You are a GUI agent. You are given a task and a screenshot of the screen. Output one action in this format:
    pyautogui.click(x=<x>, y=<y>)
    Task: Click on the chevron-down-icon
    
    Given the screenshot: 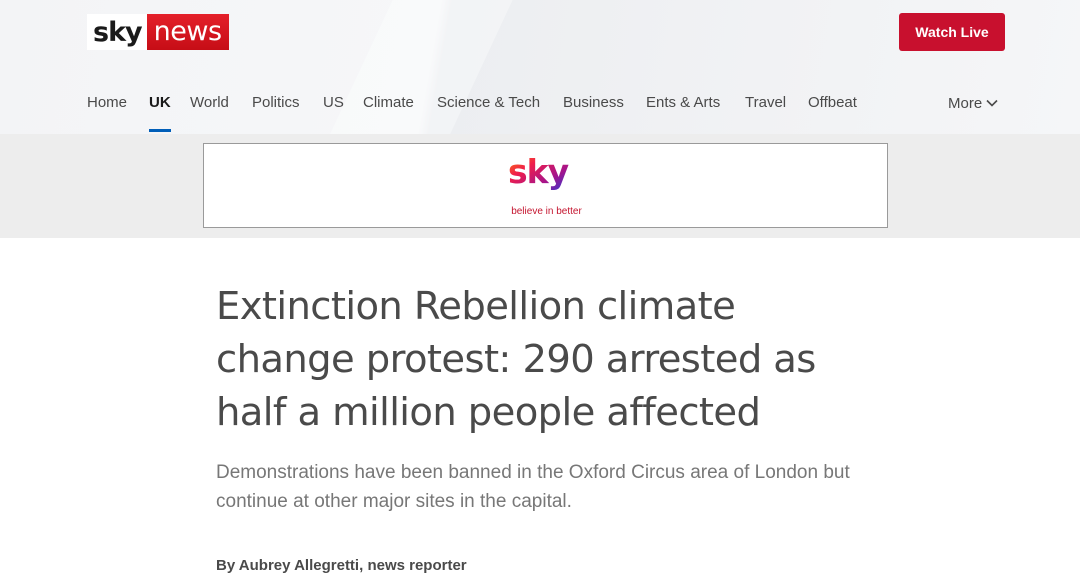 What is the action you would take?
    pyautogui.click(x=992, y=103)
    